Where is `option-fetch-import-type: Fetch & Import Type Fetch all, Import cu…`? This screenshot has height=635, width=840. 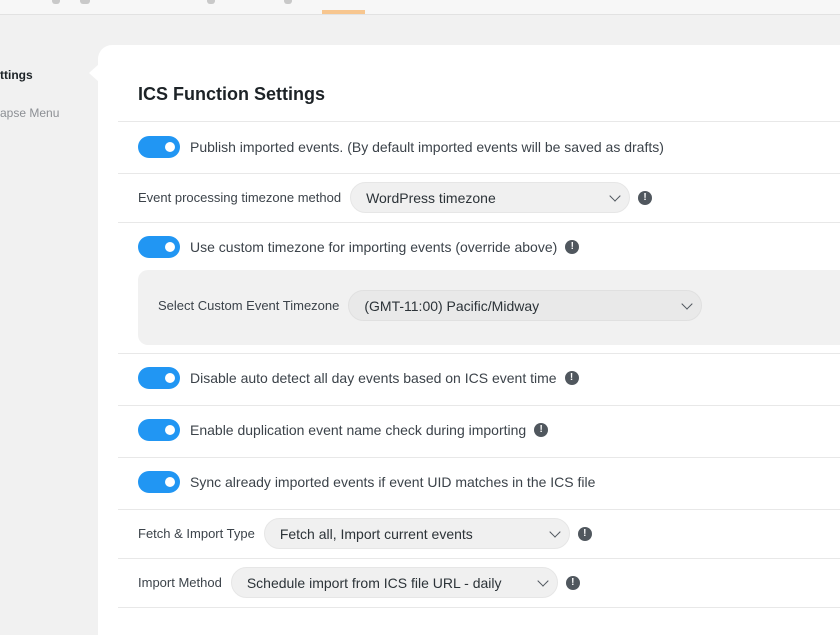
option-fetch-import-type: Fetch & Import Type Fetch all, Import cu… is located at coordinates (365, 533).